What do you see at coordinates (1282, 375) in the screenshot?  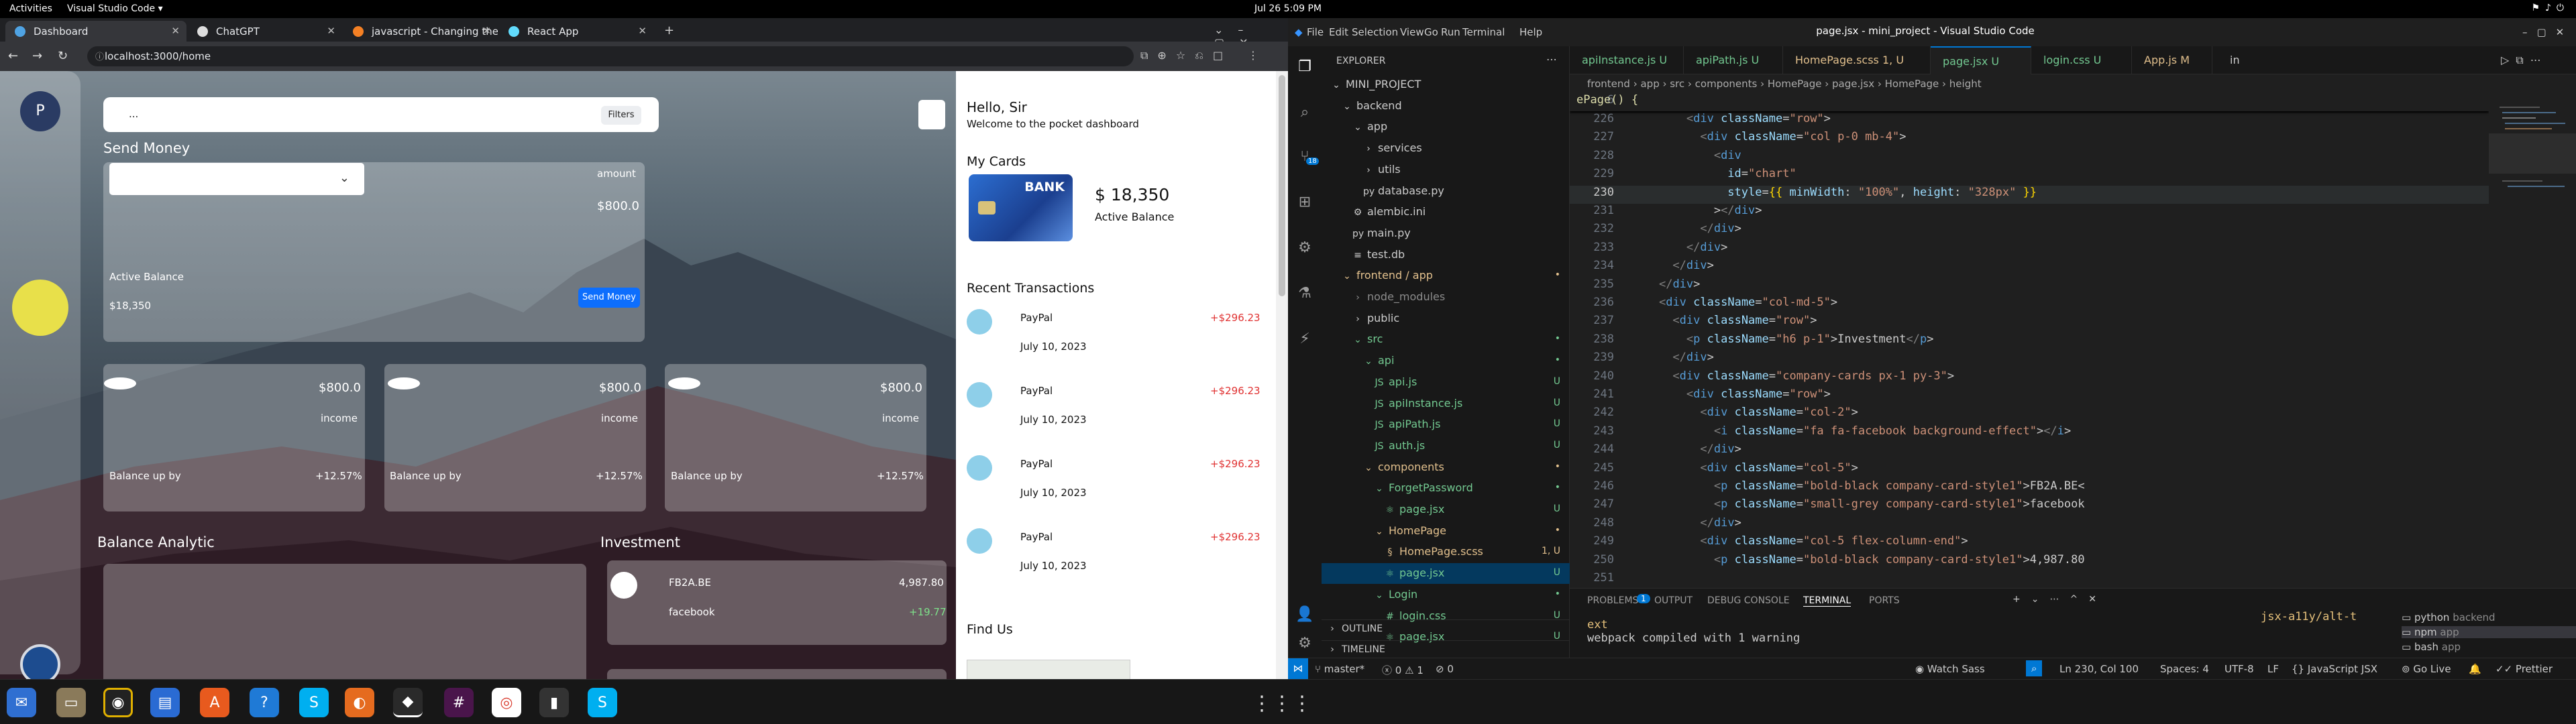 I see `page-scrollbar` at bounding box center [1282, 375].